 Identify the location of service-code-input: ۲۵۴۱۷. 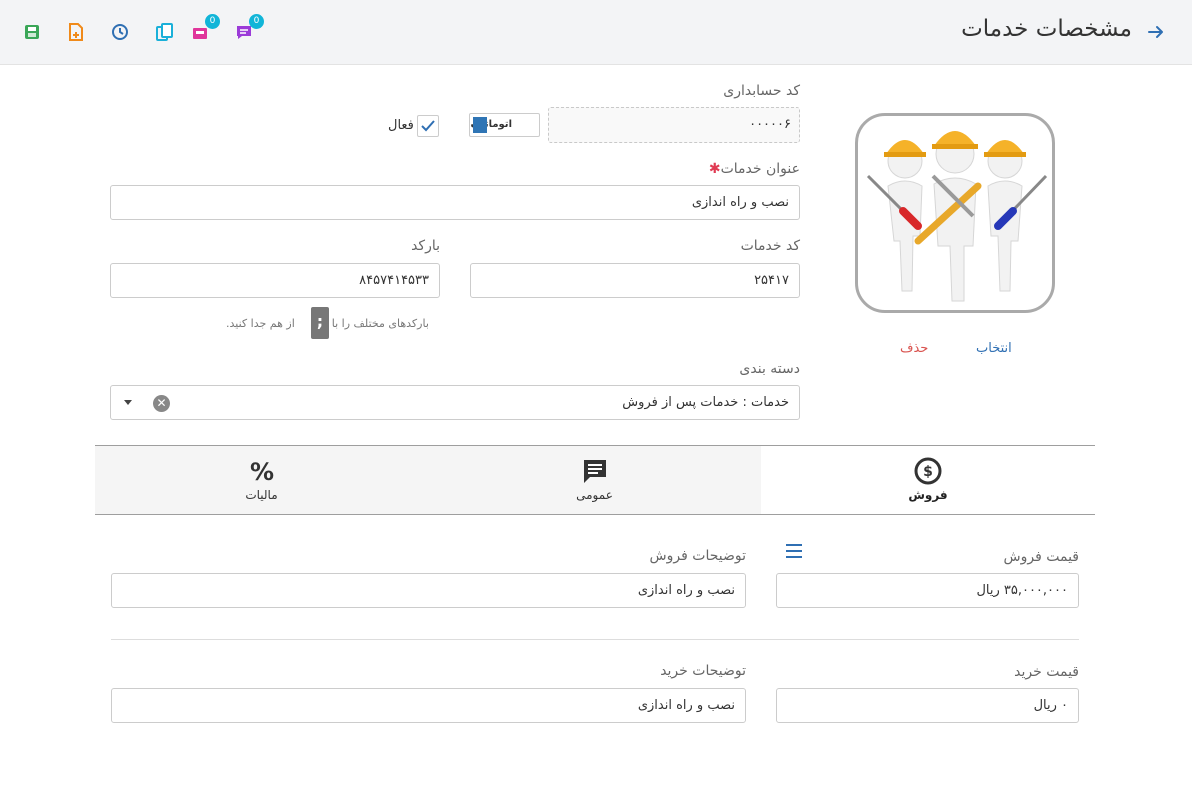
(635, 280).